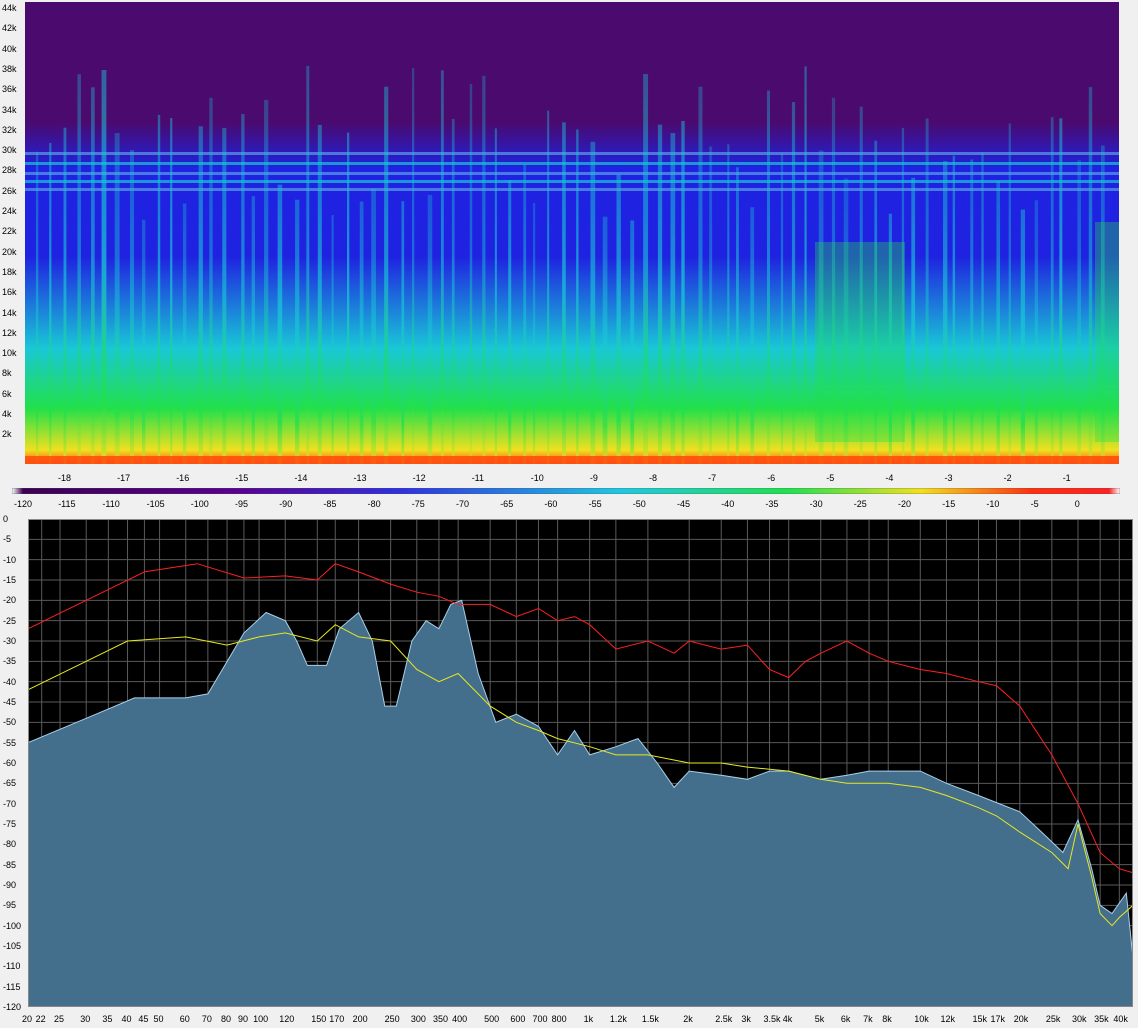  I want to click on freq-tick-label: 40k, so click(9, 48).